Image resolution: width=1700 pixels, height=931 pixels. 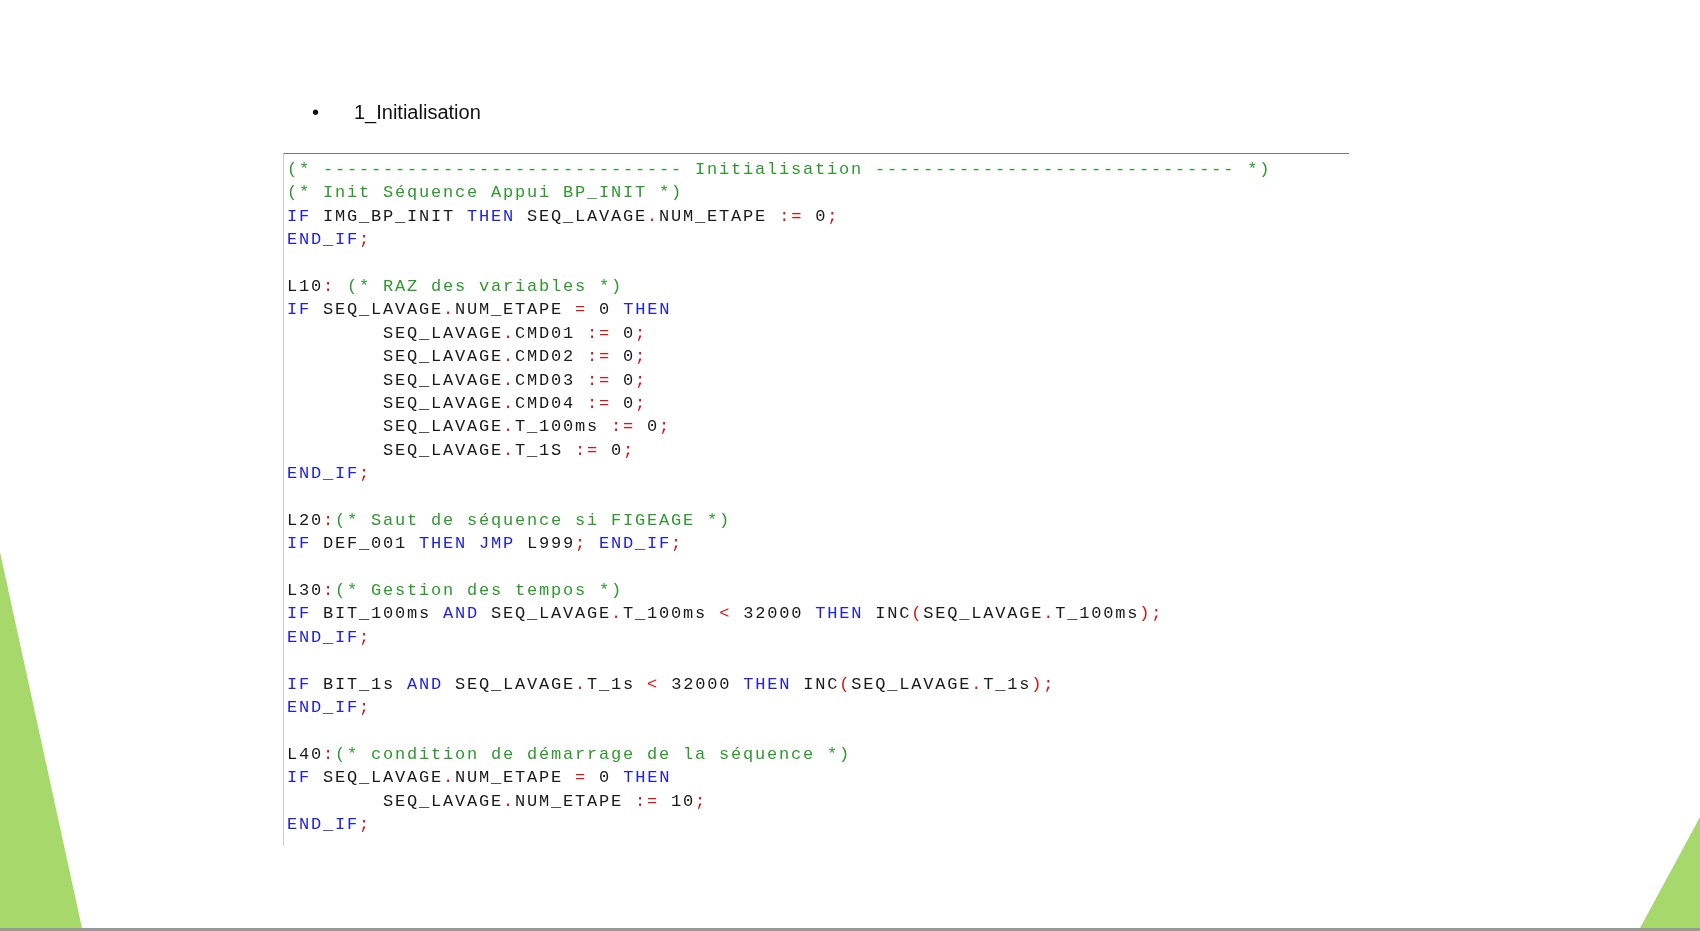 What do you see at coordinates (725, 614) in the screenshot?
I see `code-line: IF BIT_100ms AND SEQ_LAVAGE.T_100ms < 32000 THEN INC(SEQ_LAVAGE.T_100ms);` at bounding box center [725, 614].